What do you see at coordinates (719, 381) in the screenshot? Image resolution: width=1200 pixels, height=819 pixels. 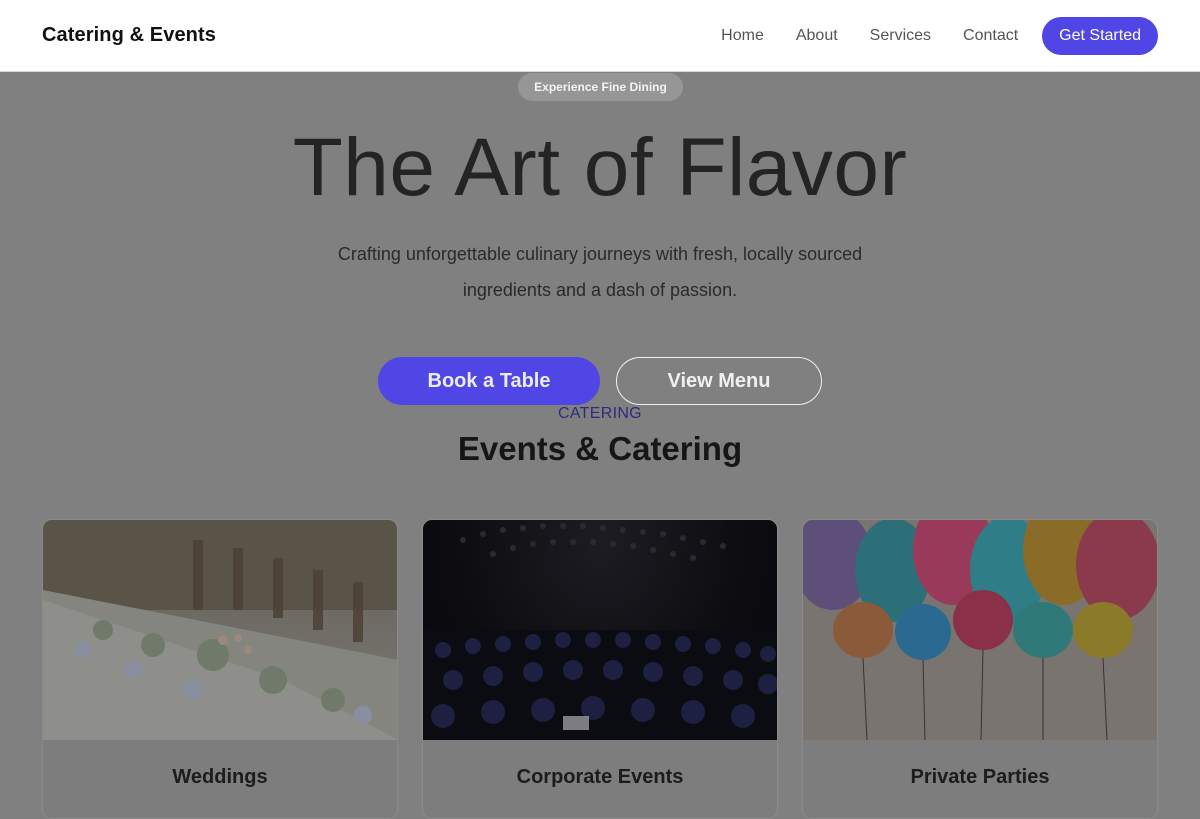 I see `view-menu-button: View Menu` at bounding box center [719, 381].